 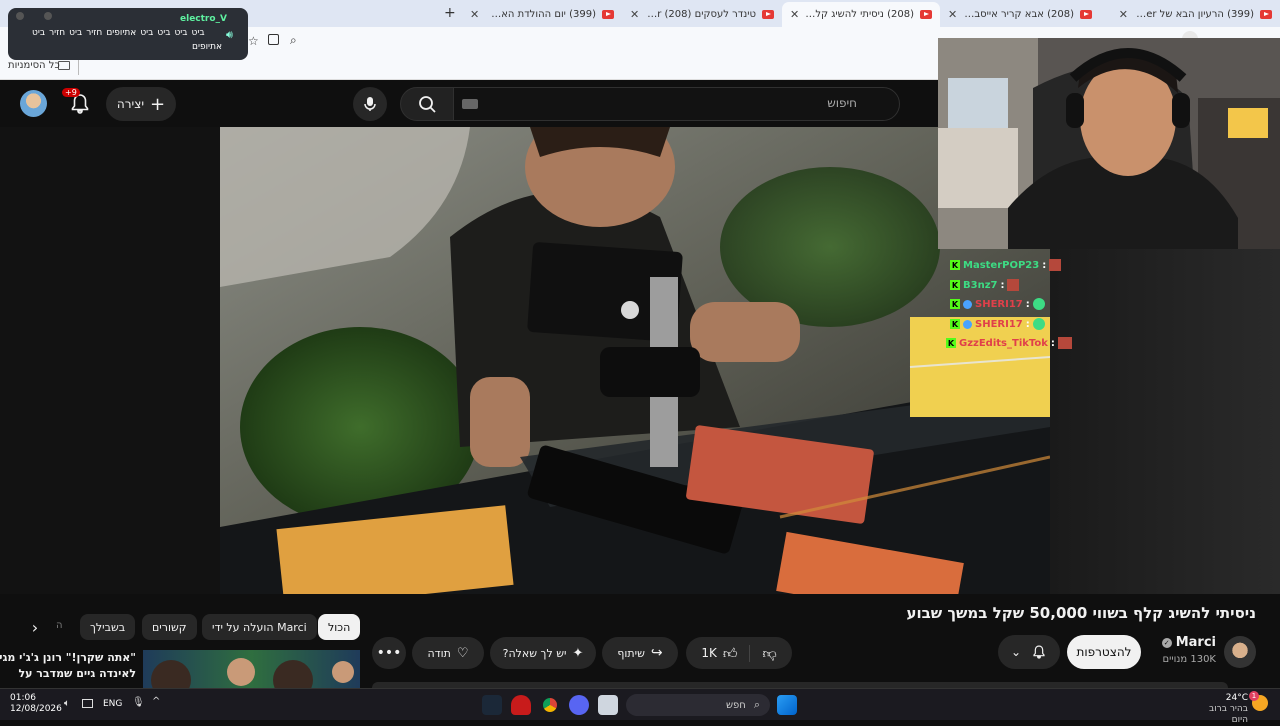 What do you see at coordinates (34, 65) in the screenshot?
I see `all-bookmarks-link: כל הסימניות` at bounding box center [34, 65].